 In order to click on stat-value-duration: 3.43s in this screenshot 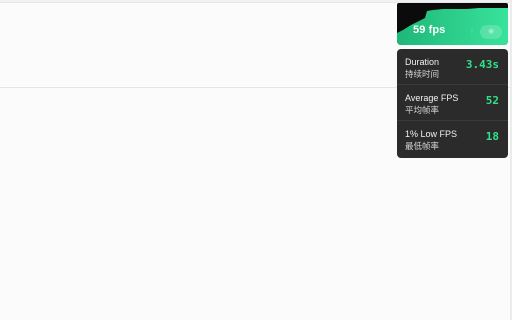, I will do `click(482, 64)`.